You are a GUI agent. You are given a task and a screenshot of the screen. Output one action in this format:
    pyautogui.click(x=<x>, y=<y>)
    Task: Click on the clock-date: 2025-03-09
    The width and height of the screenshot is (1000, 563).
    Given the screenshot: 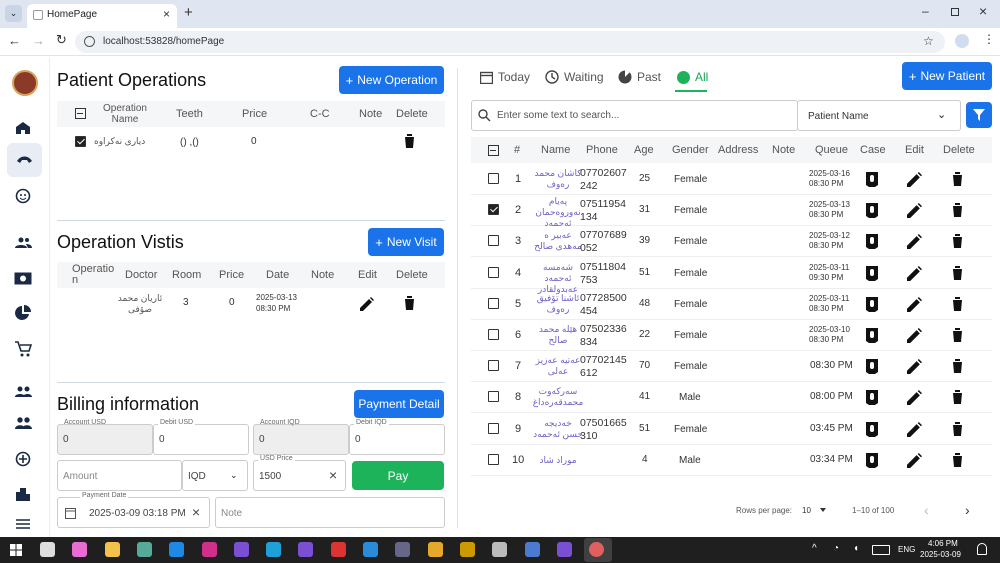 What is the action you would take?
    pyautogui.click(x=940, y=554)
    